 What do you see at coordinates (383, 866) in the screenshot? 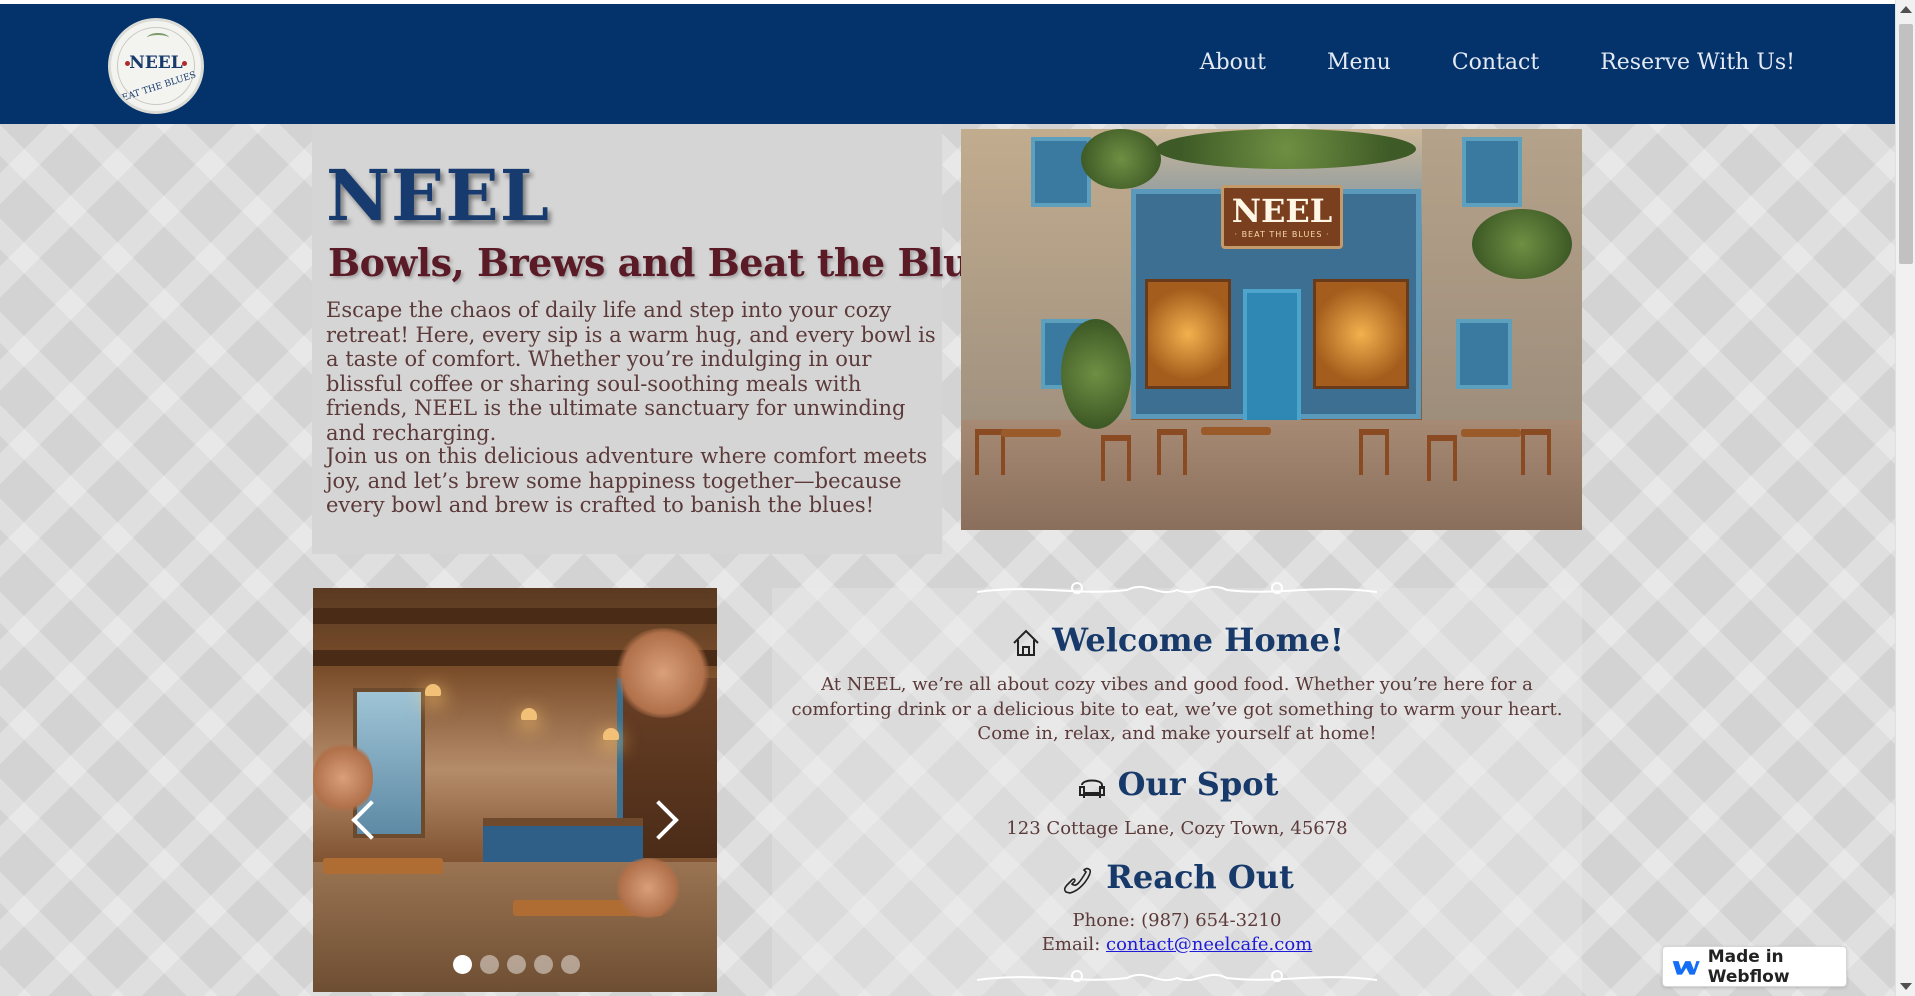
I see `interior-table` at bounding box center [383, 866].